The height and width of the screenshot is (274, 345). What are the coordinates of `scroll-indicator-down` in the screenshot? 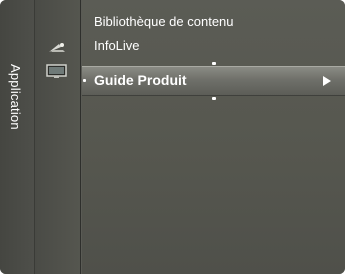 It's located at (214, 98).